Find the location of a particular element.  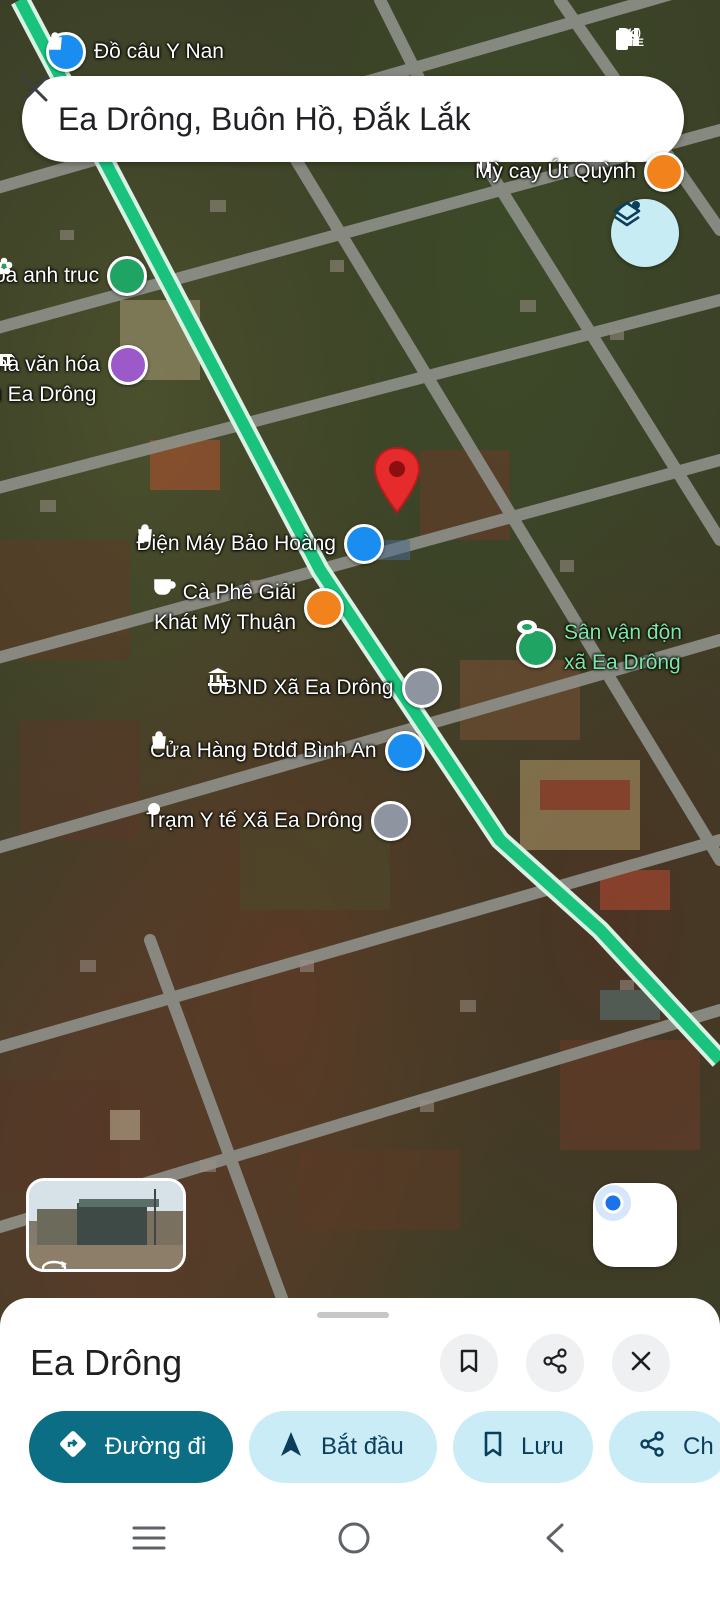

poi-nha-van-hoa: hà văn hóa ı Ea Drông is located at coordinates (74, 377).